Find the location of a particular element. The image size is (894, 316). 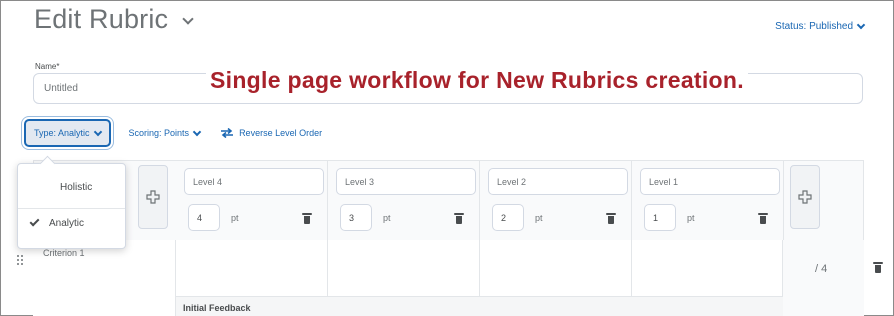

add-level-after-button is located at coordinates (805, 197).